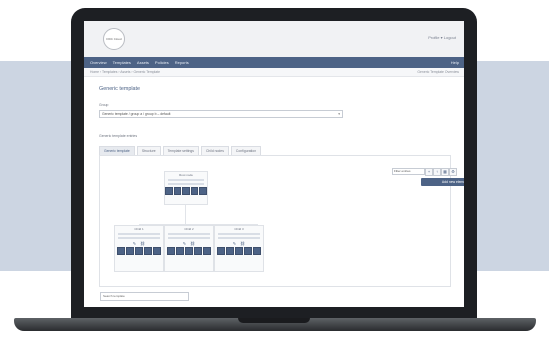 This screenshot has width=549, height=339. Describe the element at coordinates (122, 62) in the screenshot. I see `nav-item-templates: Templates` at that location.